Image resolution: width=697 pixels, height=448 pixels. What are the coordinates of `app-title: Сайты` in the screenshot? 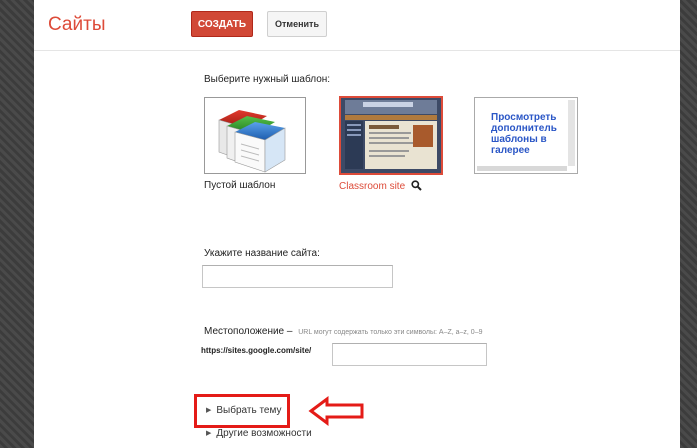 It's located at (77, 24).